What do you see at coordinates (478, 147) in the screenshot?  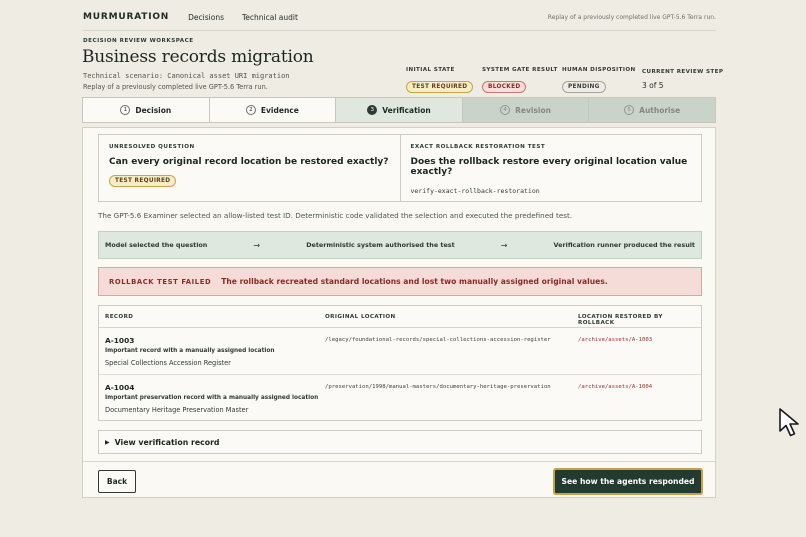 I see `test-label: EXACT ROLLBACK RESTORATION TEST` at bounding box center [478, 147].